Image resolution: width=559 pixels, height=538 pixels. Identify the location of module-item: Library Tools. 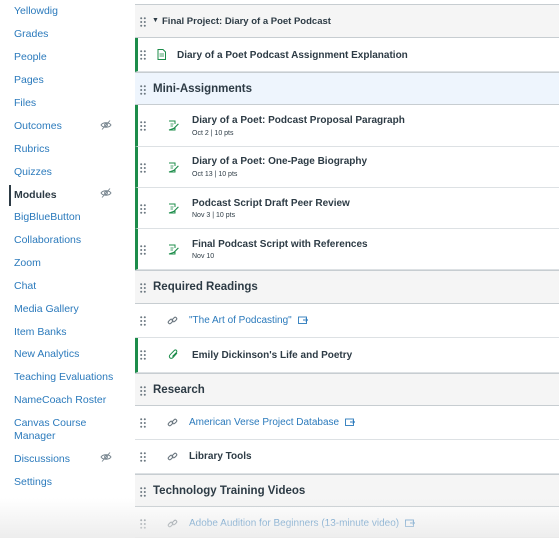
(347, 457).